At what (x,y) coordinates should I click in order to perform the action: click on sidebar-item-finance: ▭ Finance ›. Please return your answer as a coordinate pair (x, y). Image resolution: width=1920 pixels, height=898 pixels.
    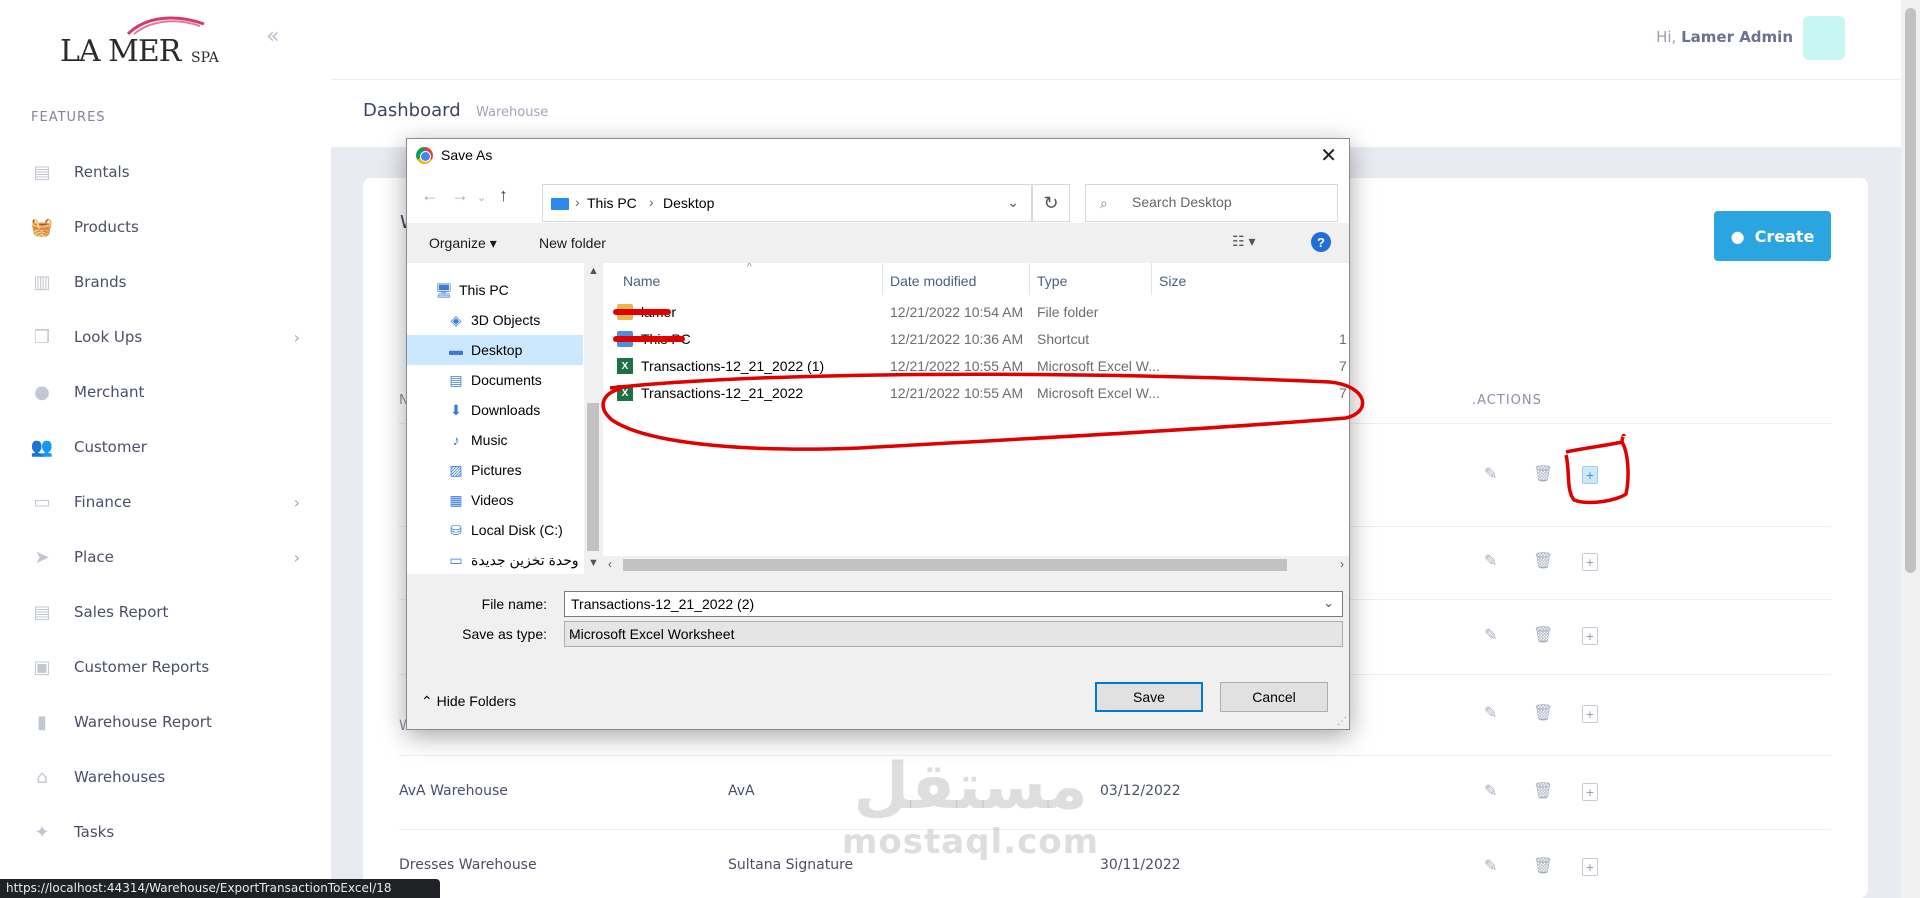
    Looking at the image, I should click on (165, 502).